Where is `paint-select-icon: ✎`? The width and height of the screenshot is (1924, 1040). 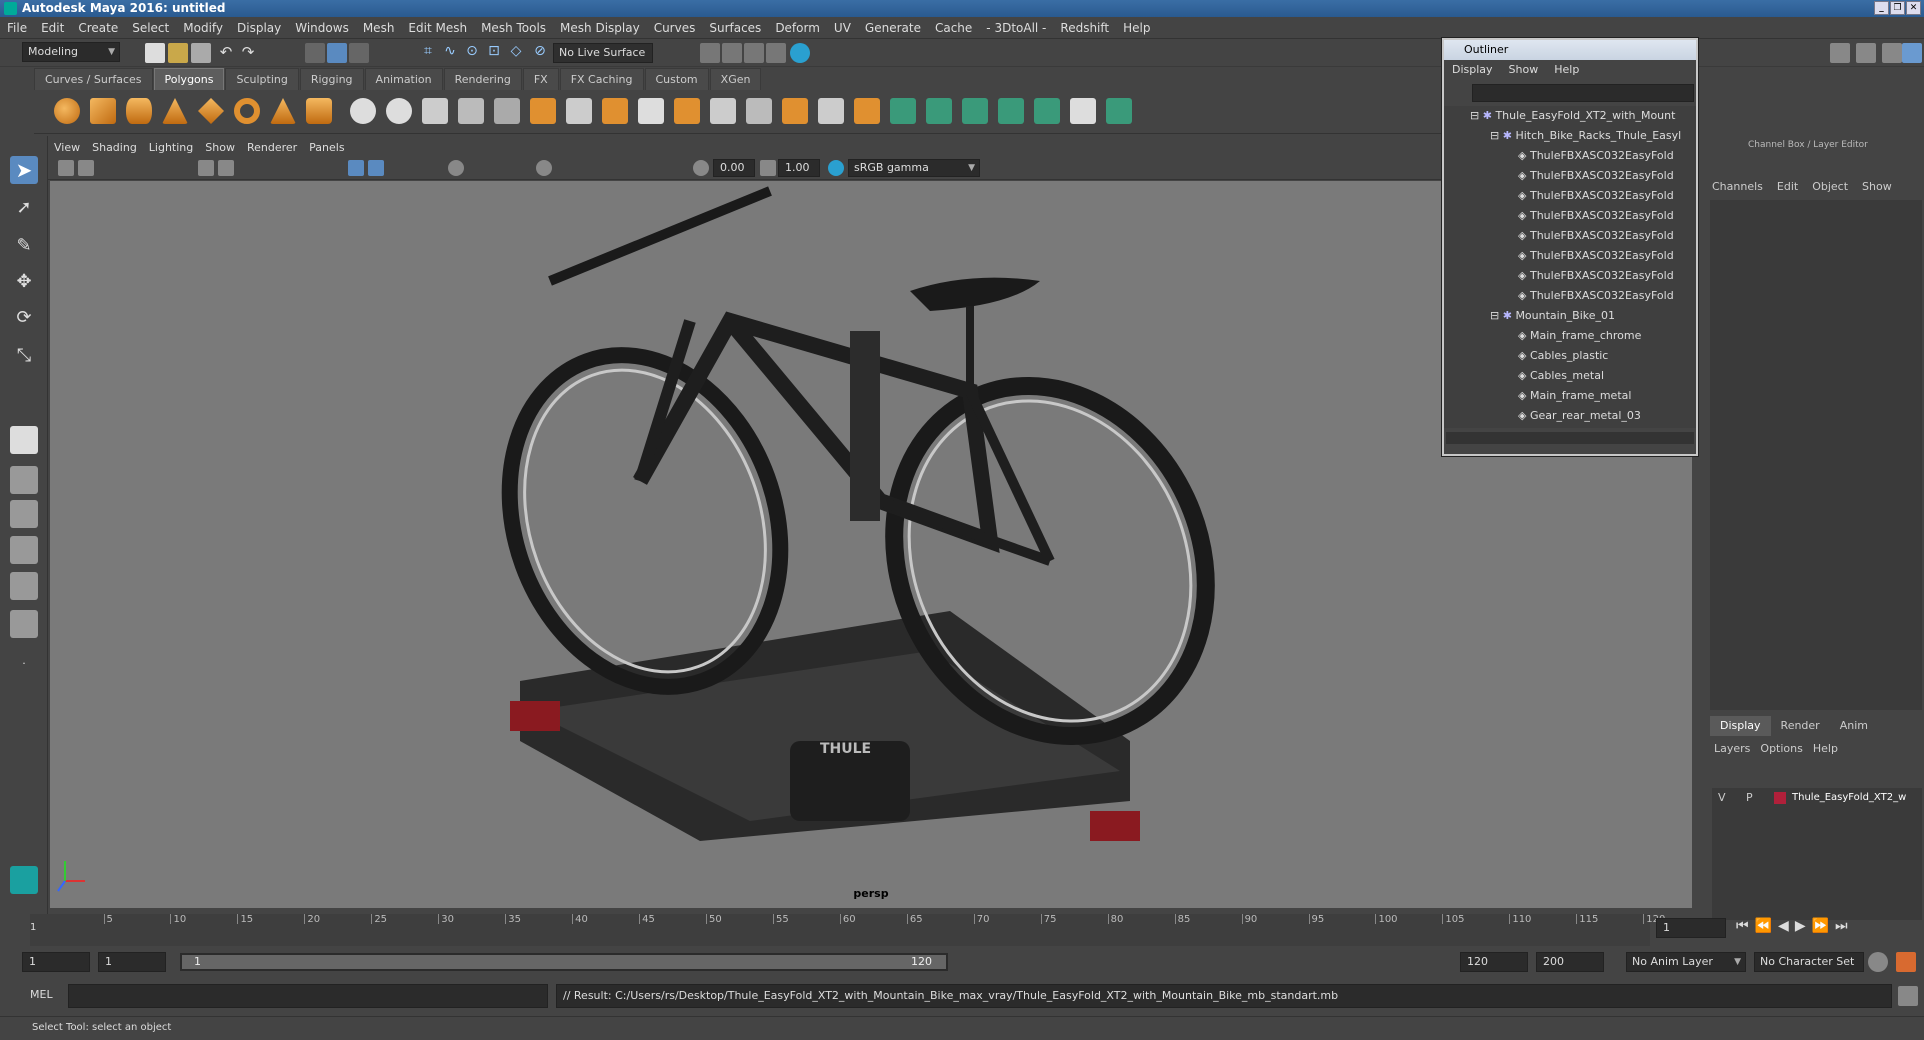 paint-select-icon: ✎ is located at coordinates (24, 246).